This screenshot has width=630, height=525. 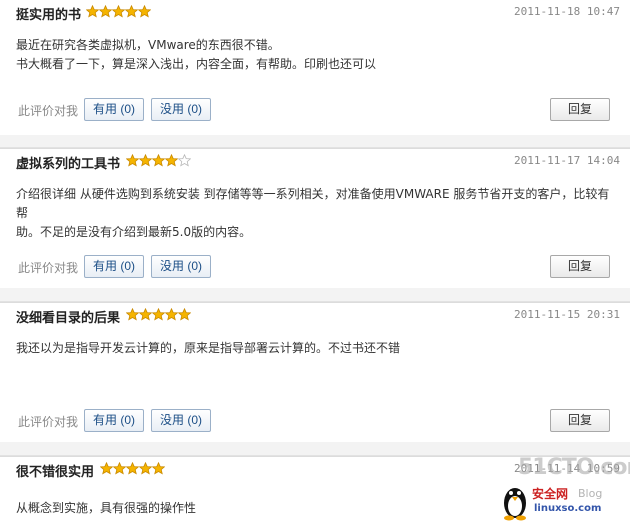 I want to click on review-content: 我还以为是指导开发云计算的，原来是指导部署云计算的。不过书还不错, so click(x=316, y=348).